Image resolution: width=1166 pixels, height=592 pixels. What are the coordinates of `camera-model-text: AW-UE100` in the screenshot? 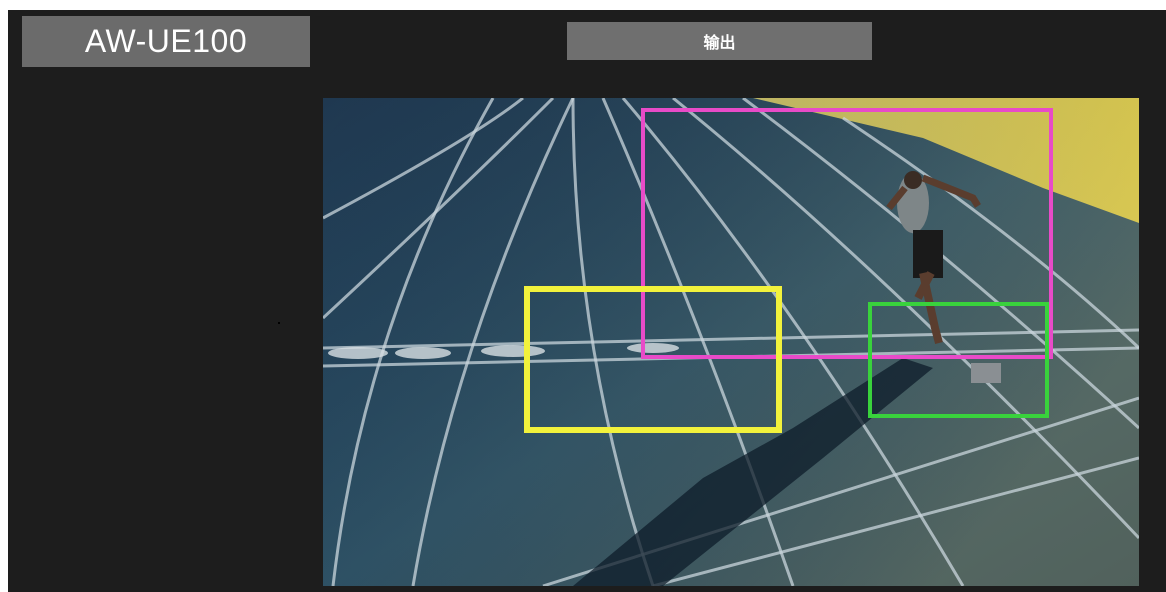 It's located at (166, 41).